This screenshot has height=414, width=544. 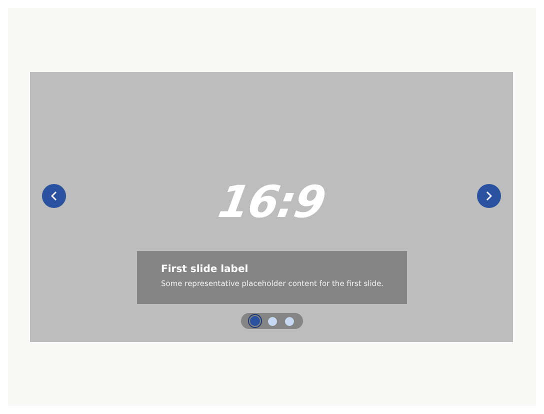 I want to click on chevron-right-icon, so click(x=489, y=196).